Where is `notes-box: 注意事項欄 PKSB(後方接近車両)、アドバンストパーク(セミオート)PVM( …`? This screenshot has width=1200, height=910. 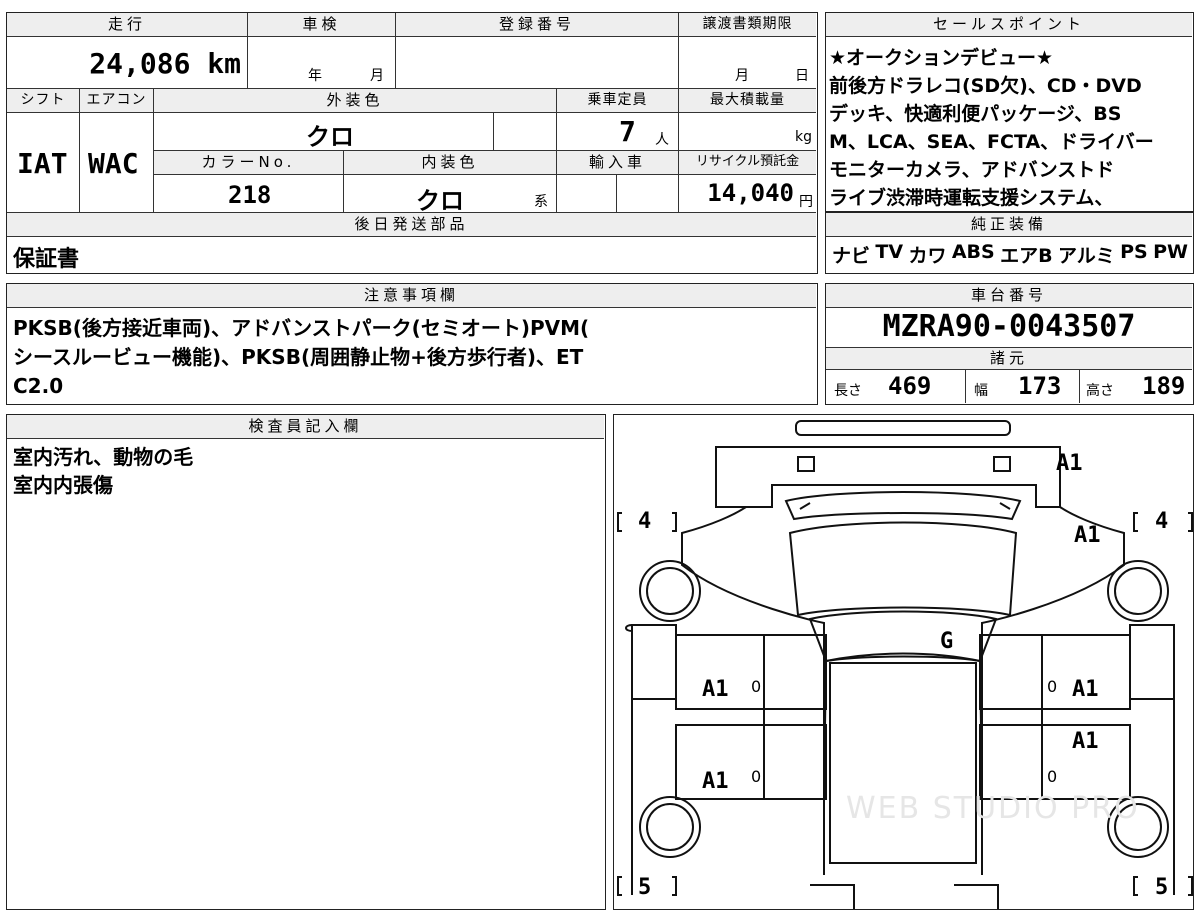 notes-box: 注意事項欄 PKSB(後方接近車両)、アドバンストパーク(セミオート)PVM( … is located at coordinates (412, 344).